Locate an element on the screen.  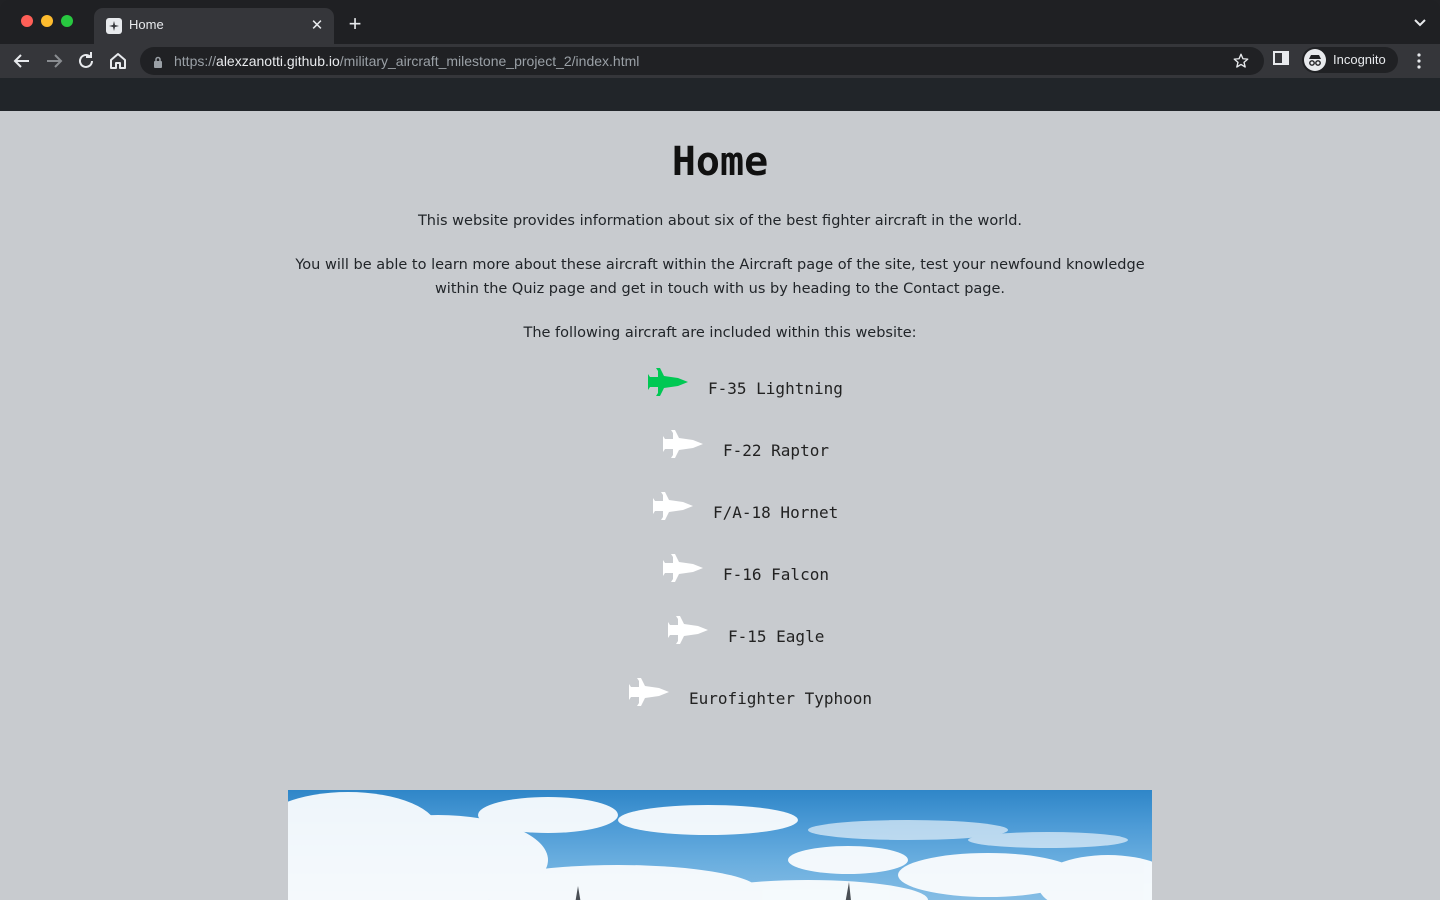
aircraft-item-f16: F-16 Falcon is located at coordinates (720, 573).